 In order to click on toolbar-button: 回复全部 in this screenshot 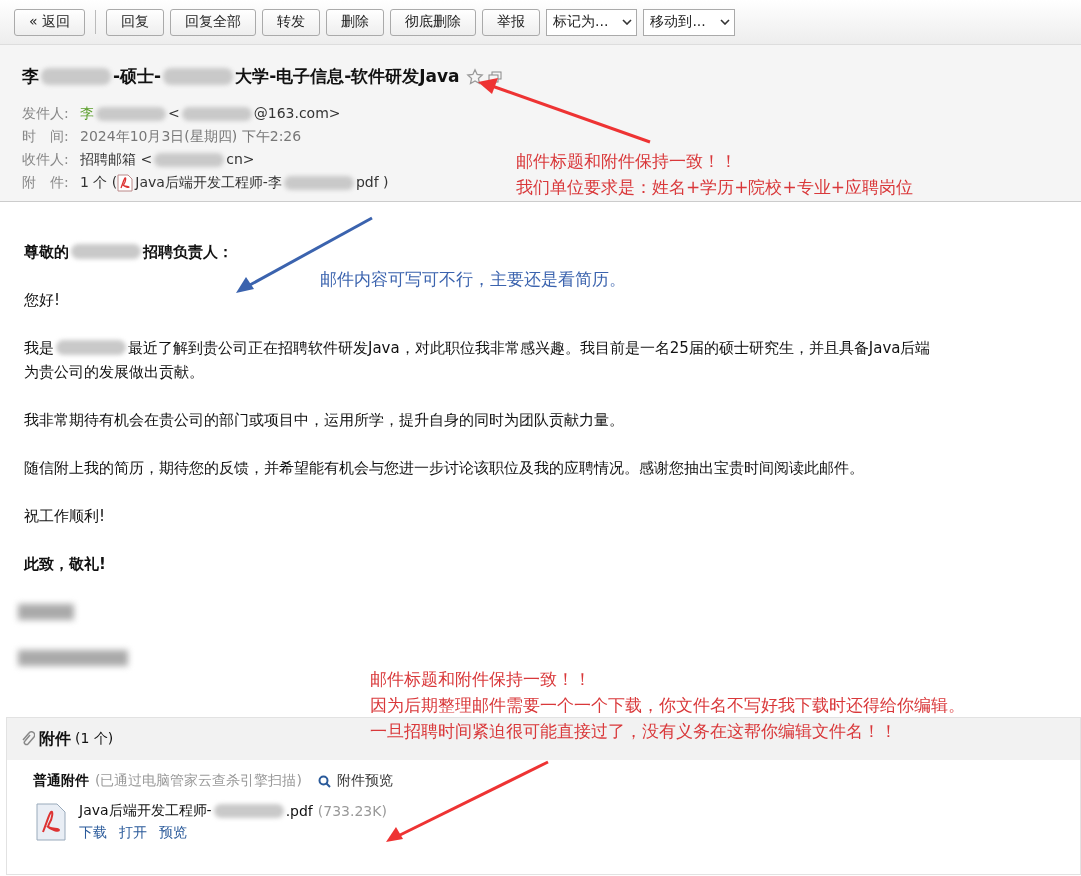, I will do `click(213, 22)`.